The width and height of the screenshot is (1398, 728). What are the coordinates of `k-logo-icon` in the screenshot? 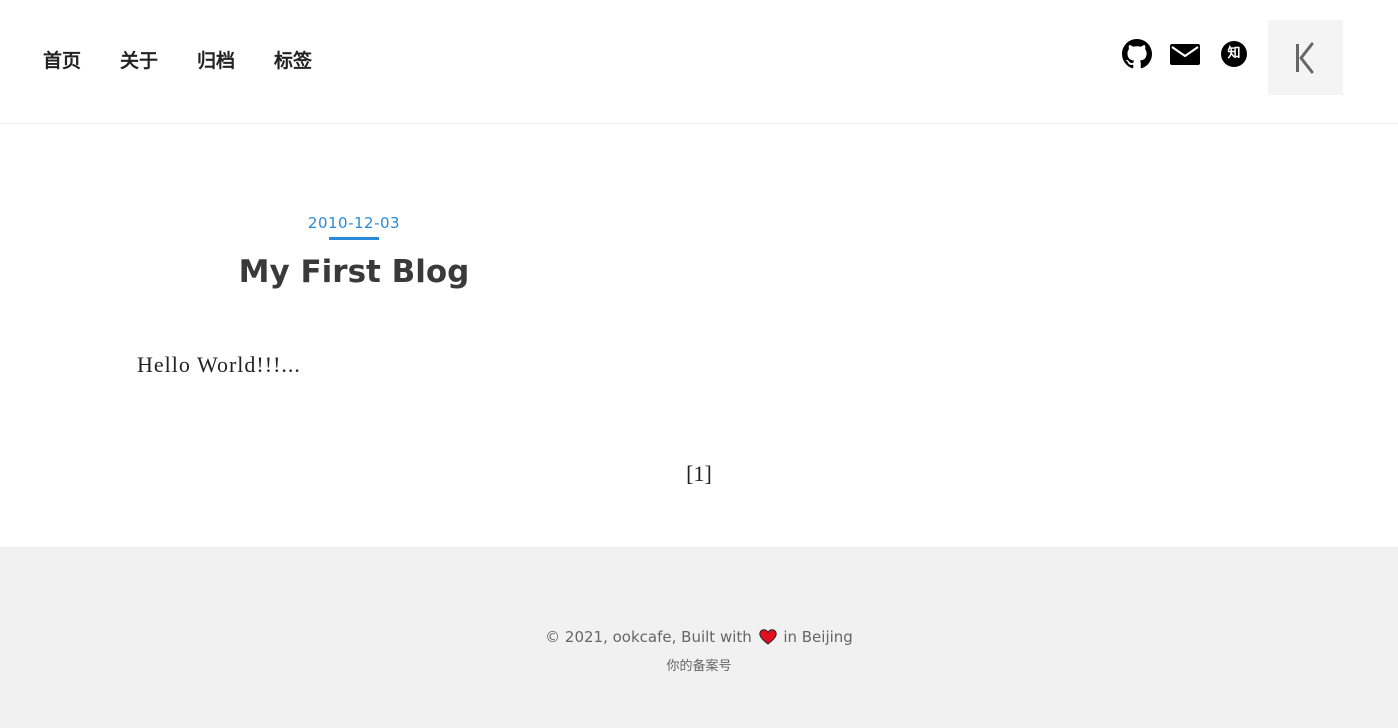 It's located at (1304, 57).